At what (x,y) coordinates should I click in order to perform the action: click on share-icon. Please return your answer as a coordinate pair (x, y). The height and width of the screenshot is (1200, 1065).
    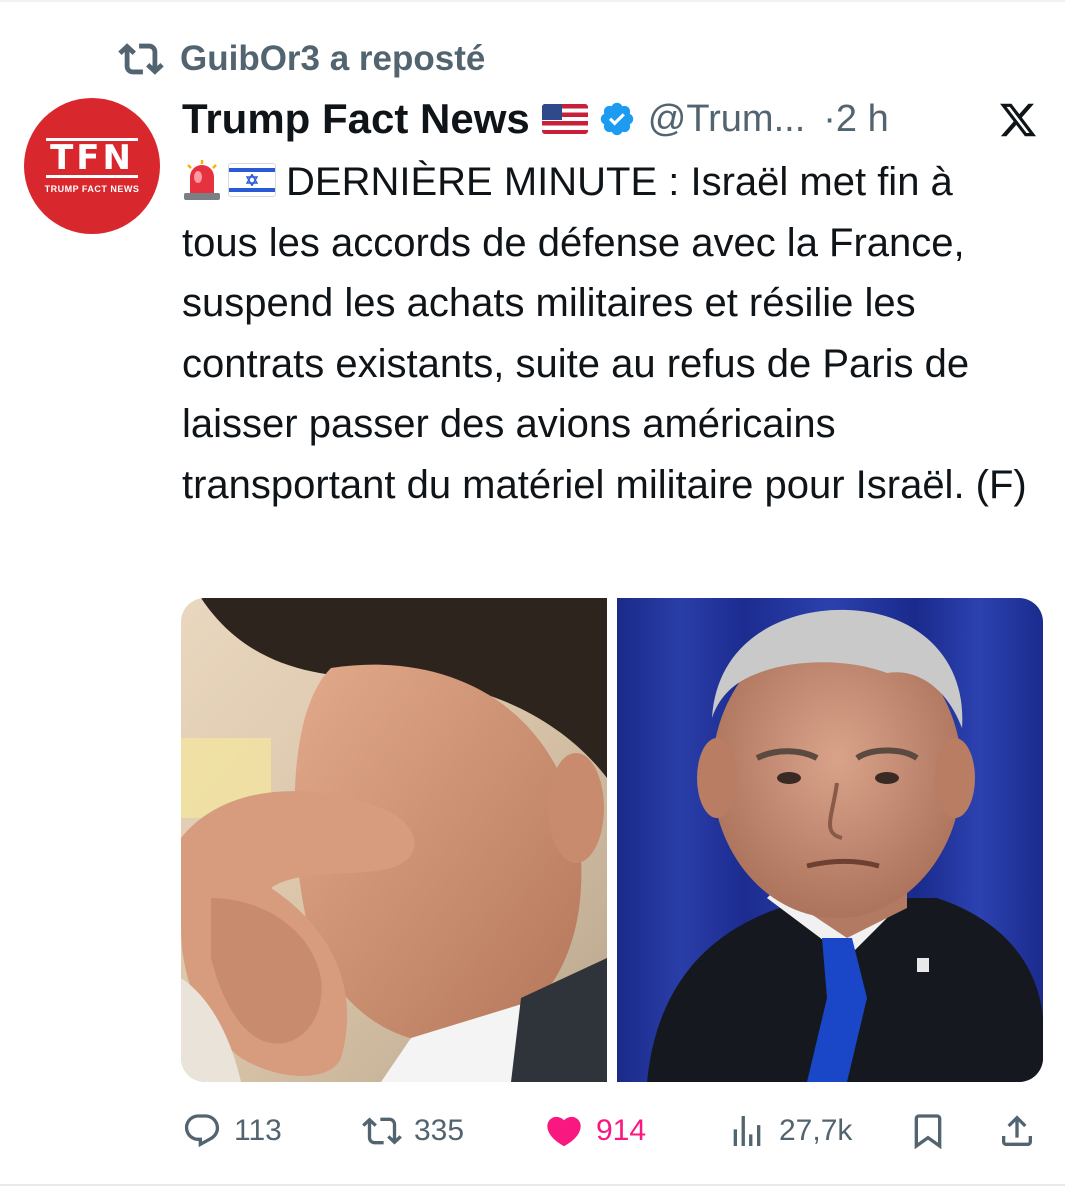
    Looking at the image, I should click on (1017, 1130).